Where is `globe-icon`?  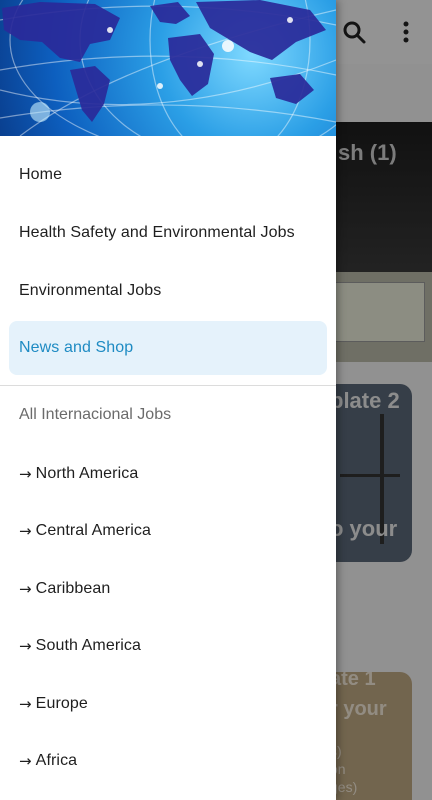
globe-icon is located at coordinates (168, 68).